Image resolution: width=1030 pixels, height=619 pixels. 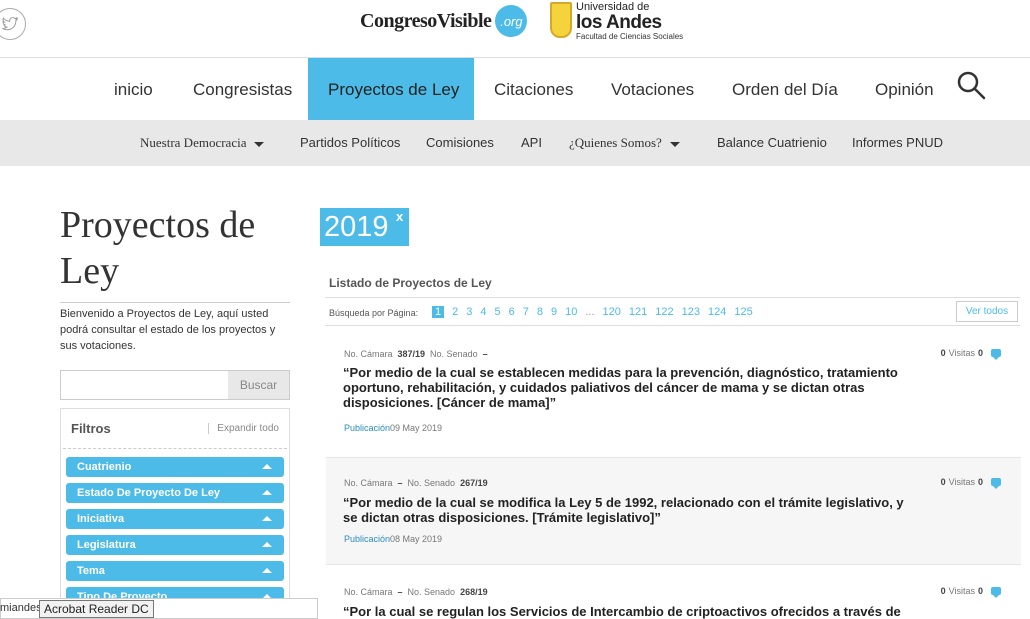 What do you see at coordinates (652, 89) in the screenshot?
I see `nav-votaciones: Votaciones` at bounding box center [652, 89].